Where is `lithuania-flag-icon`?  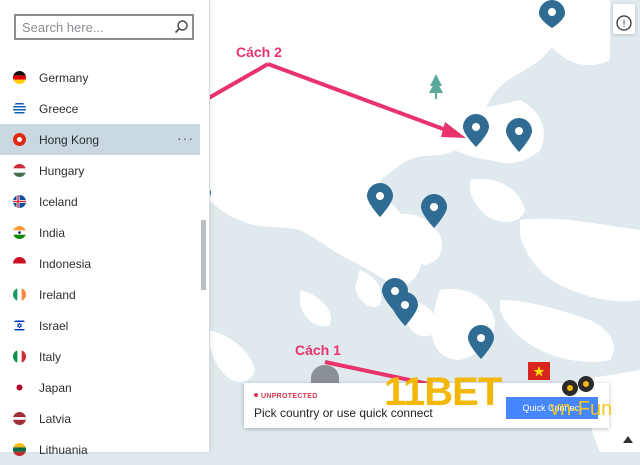
lithuania-flag-icon is located at coordinates (19, 449).